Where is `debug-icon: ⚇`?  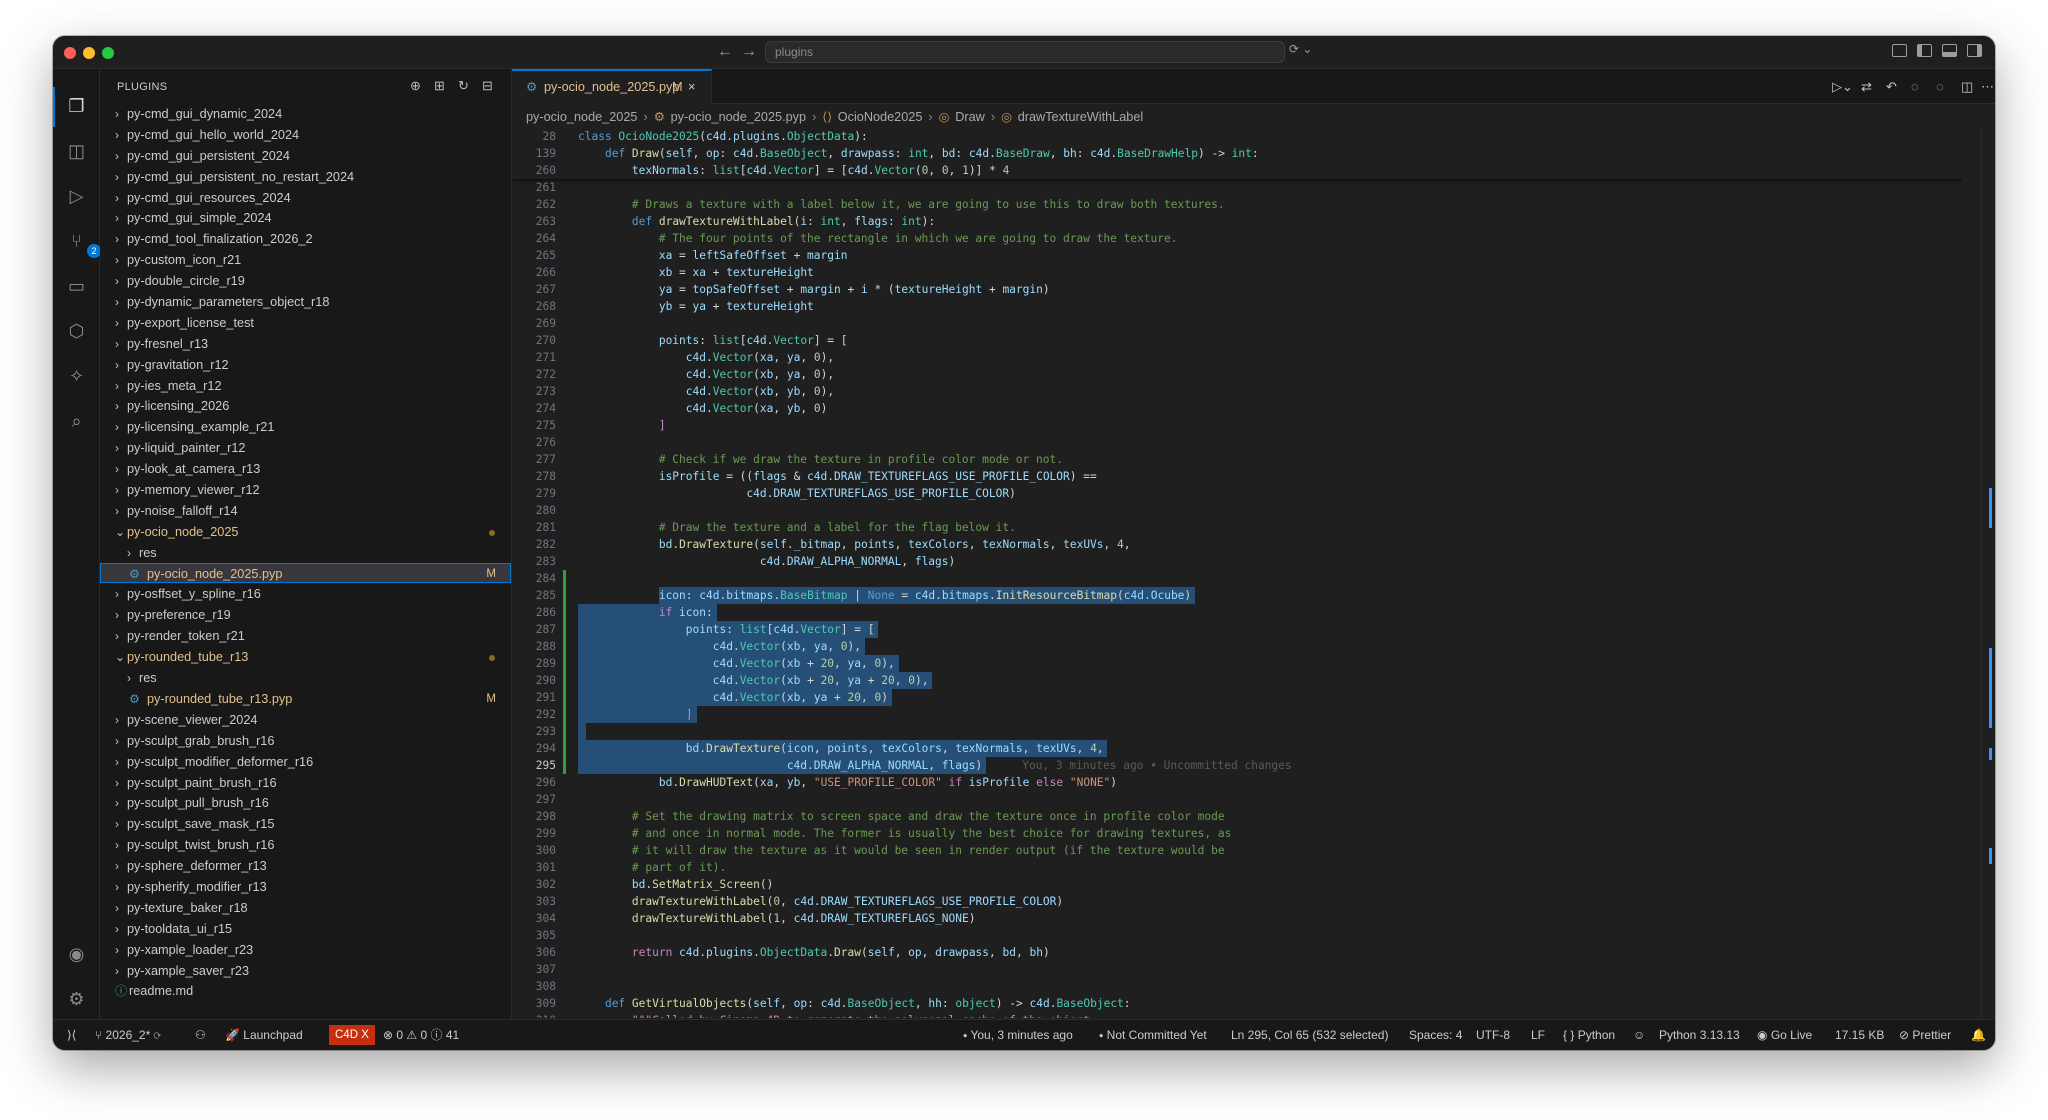 debug-icon: ⚇ is located at coordinates (200, 1035).